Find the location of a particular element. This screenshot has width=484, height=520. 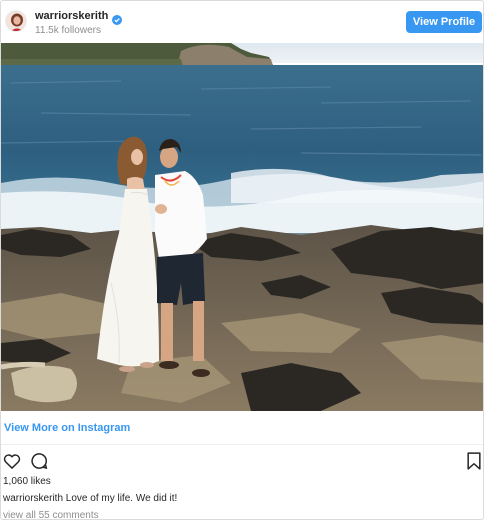

username-row: warriorskerith is located at coordinates (79, 17).